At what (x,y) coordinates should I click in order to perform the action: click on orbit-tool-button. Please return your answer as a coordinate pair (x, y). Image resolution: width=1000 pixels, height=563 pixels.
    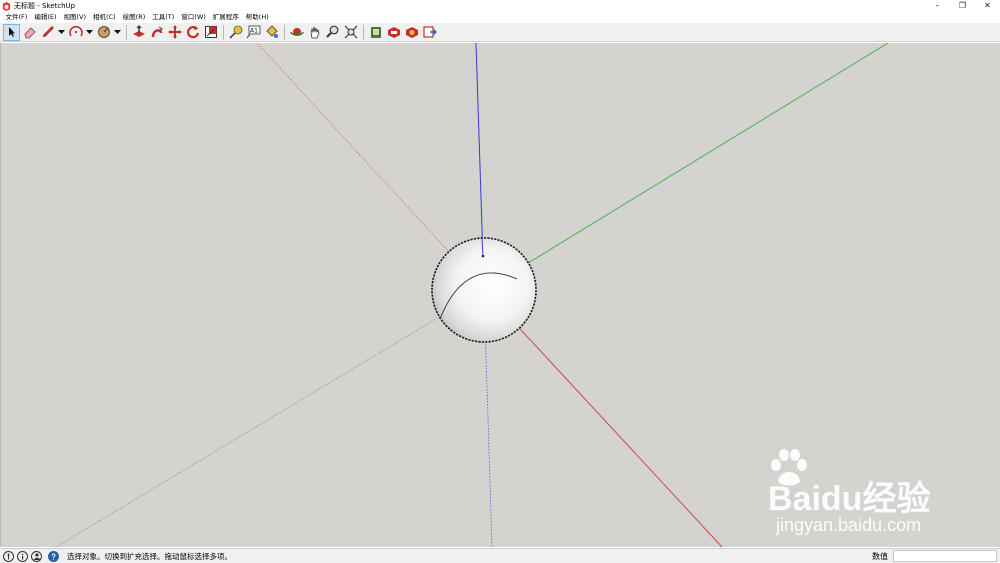
    Looking at the image, I should click on (296, 32).